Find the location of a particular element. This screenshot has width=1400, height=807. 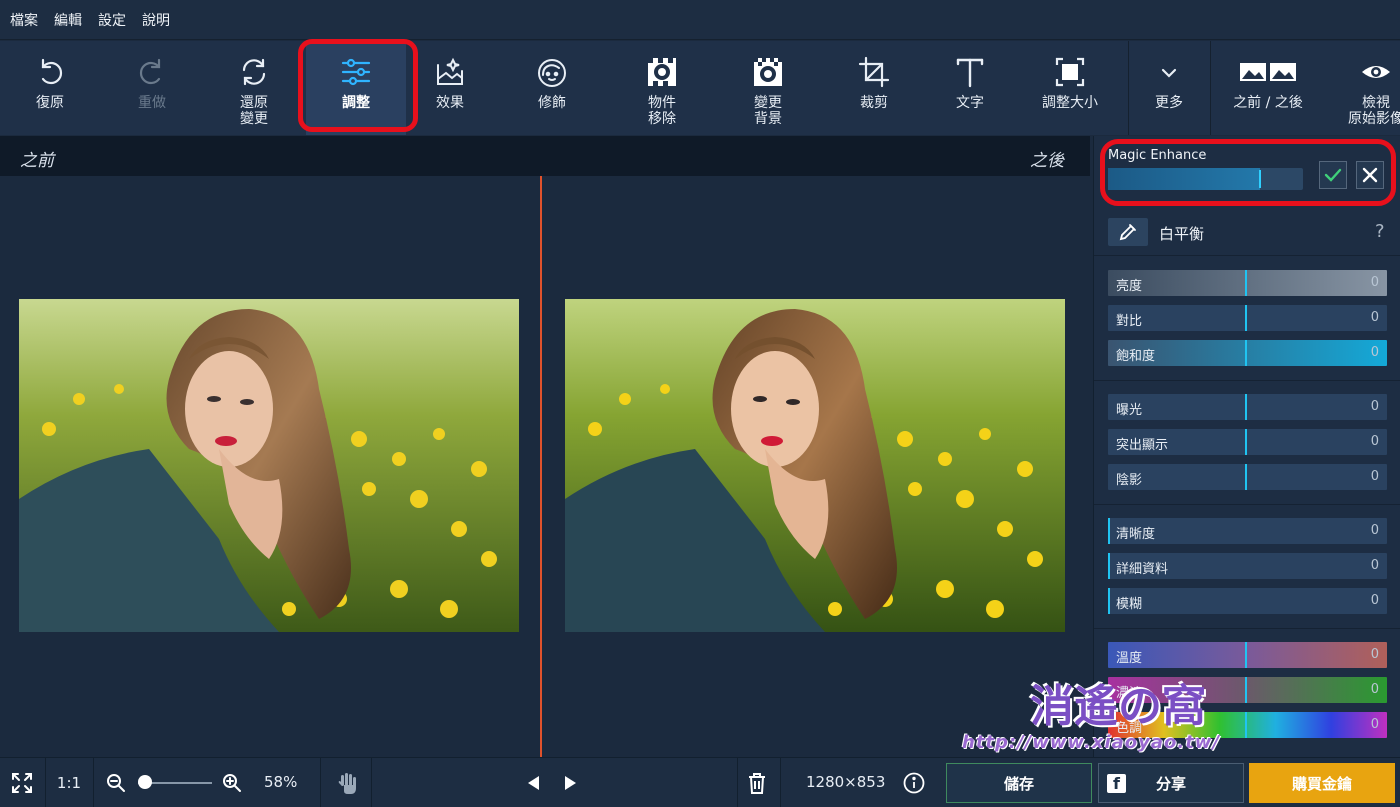

more-button: 更多 is located at coordinates (1169, 88).